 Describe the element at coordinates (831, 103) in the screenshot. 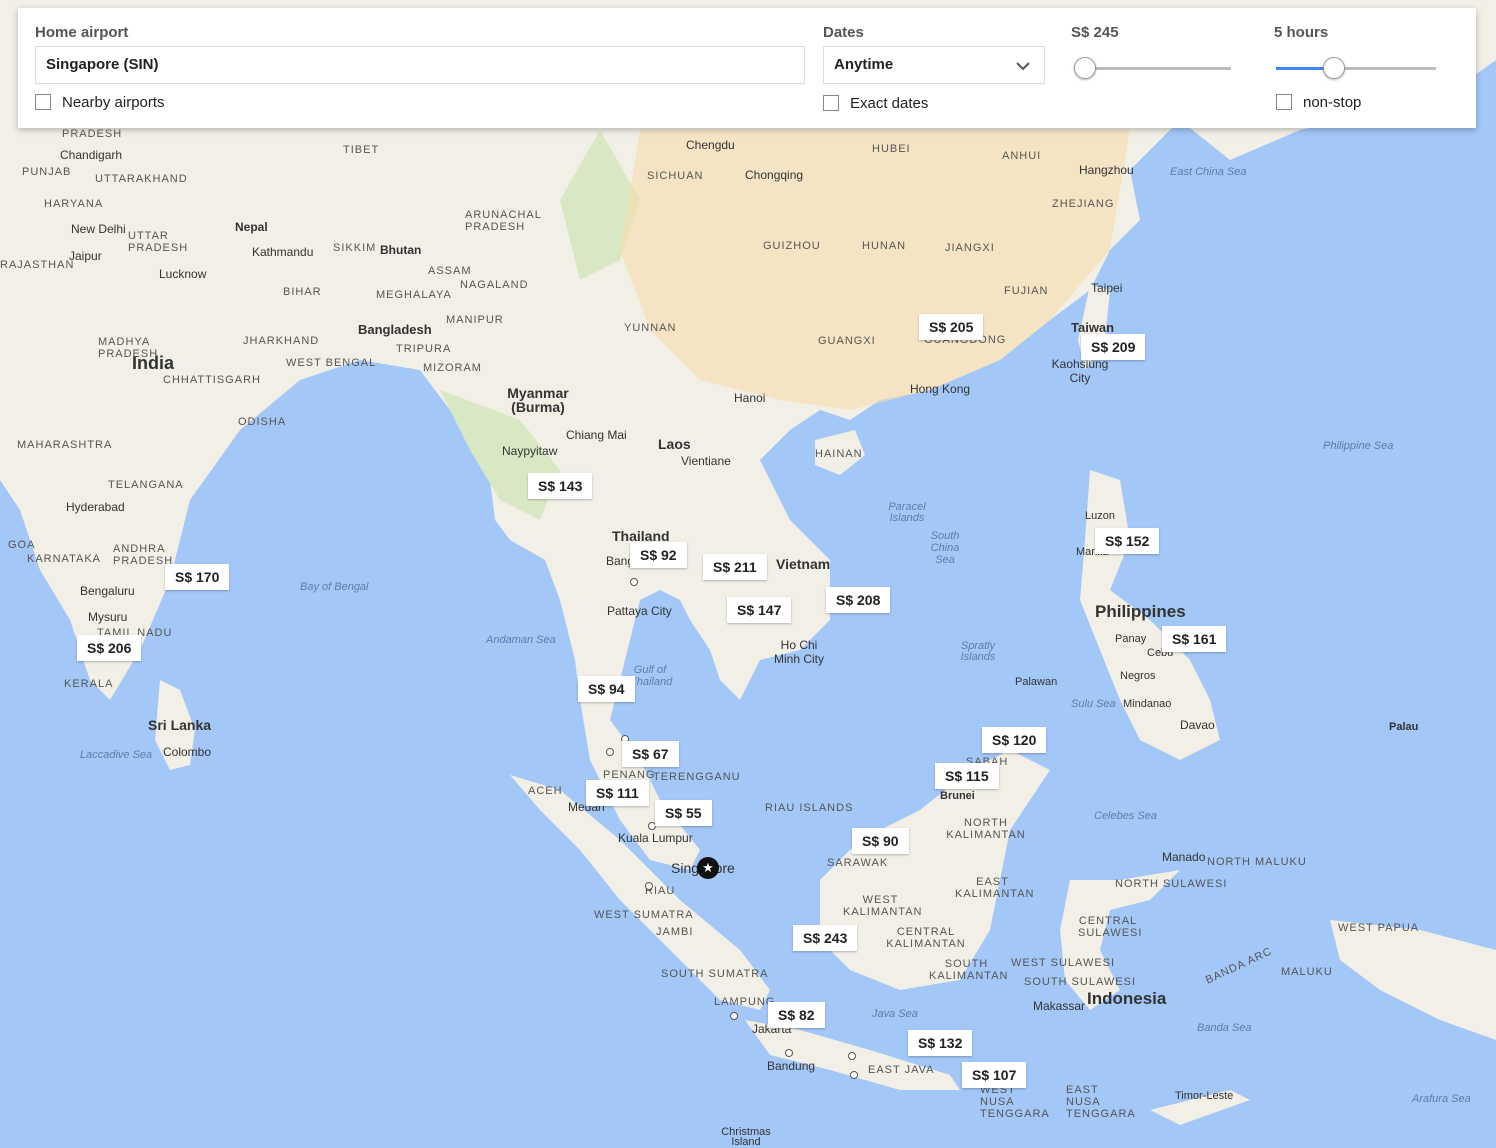

I see `exact-dates-checkbox` at that location.